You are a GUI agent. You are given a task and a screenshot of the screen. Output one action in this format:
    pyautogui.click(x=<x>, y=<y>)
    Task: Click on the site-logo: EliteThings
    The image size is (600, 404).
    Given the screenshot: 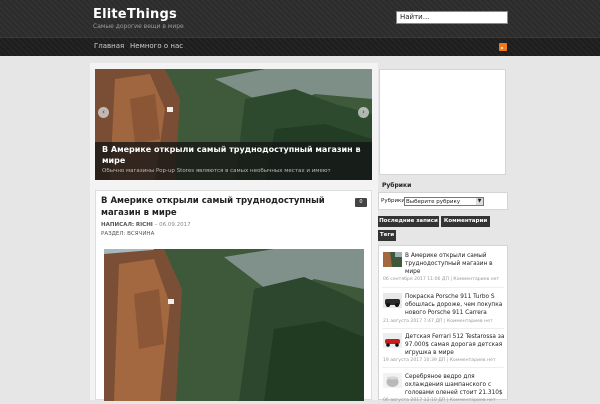 What is the action you would take?
    pyautogui.click(x=135, y=14)
    